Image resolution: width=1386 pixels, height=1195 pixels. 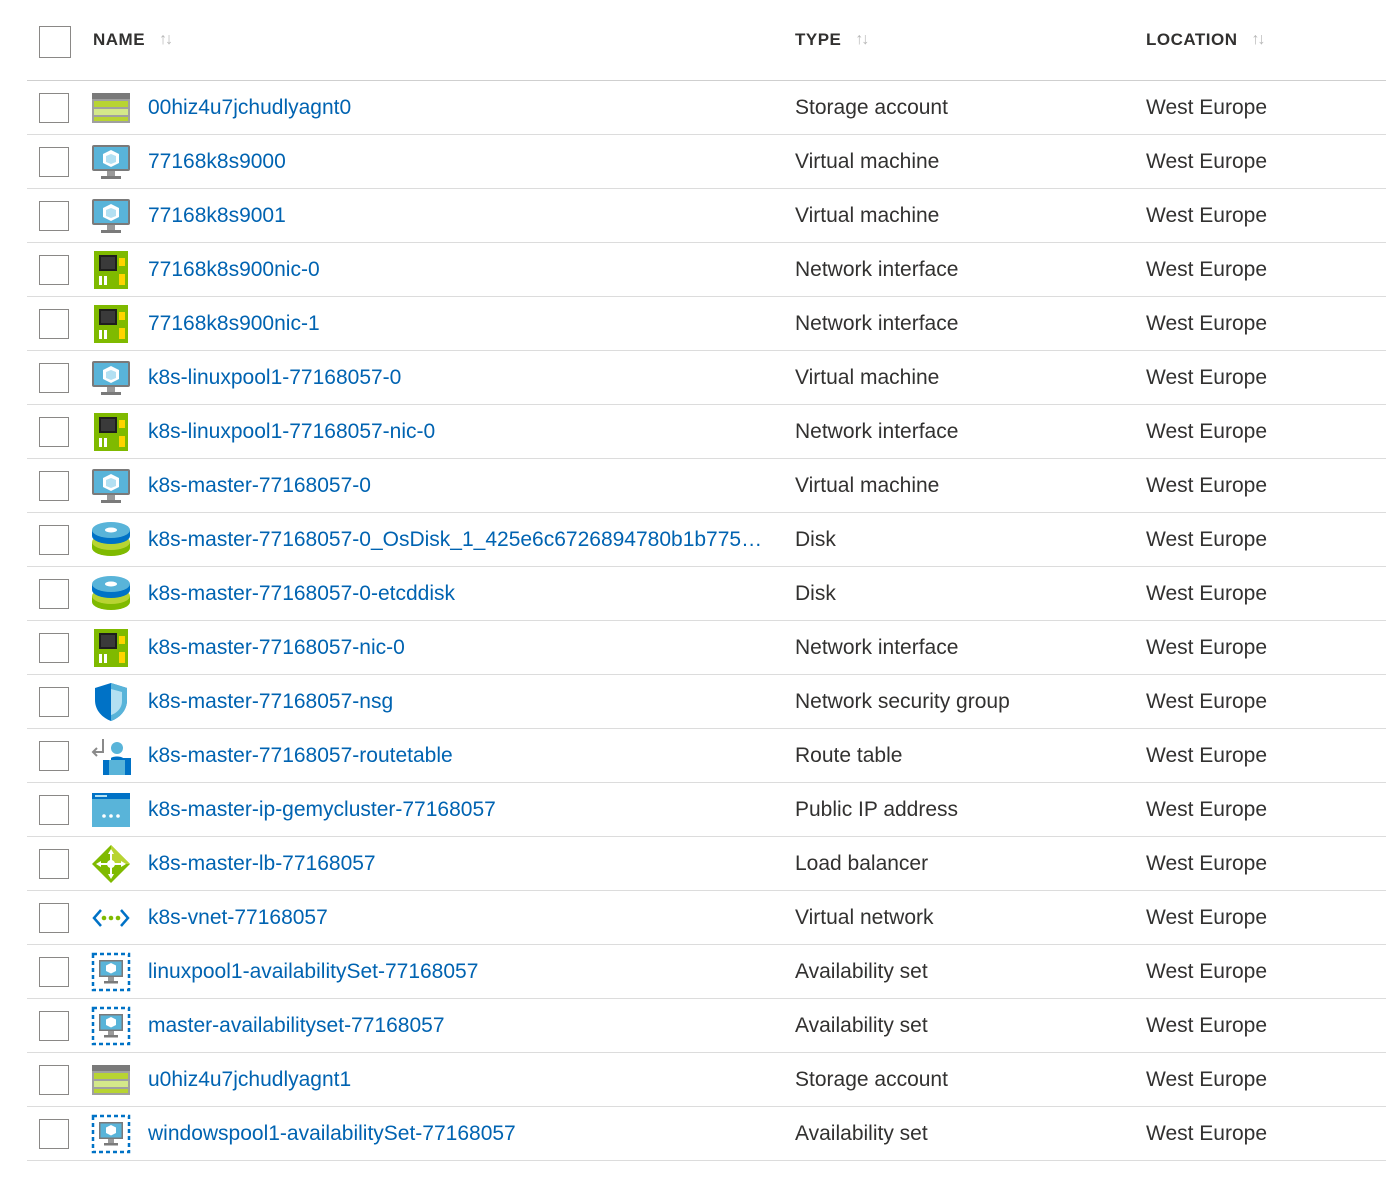 I want to click on column-header-name: NAME ↑↓, so click(x=133, y=40).